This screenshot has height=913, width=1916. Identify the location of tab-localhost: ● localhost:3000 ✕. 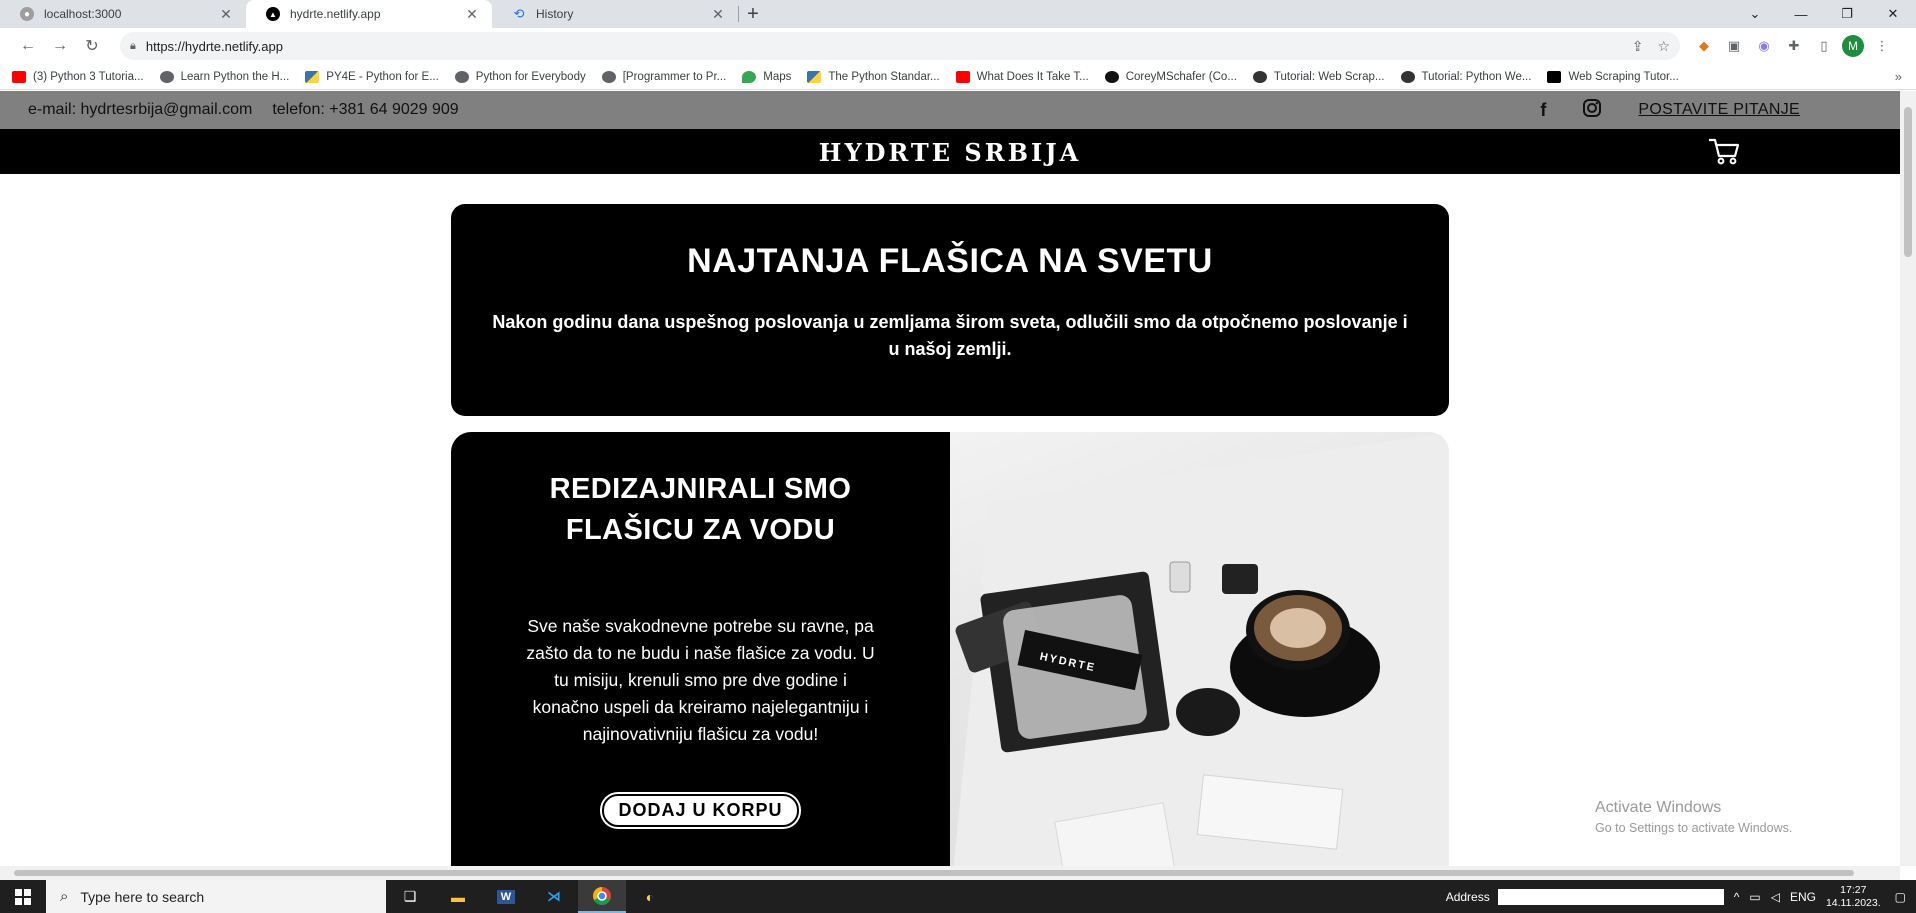
(123, 14).